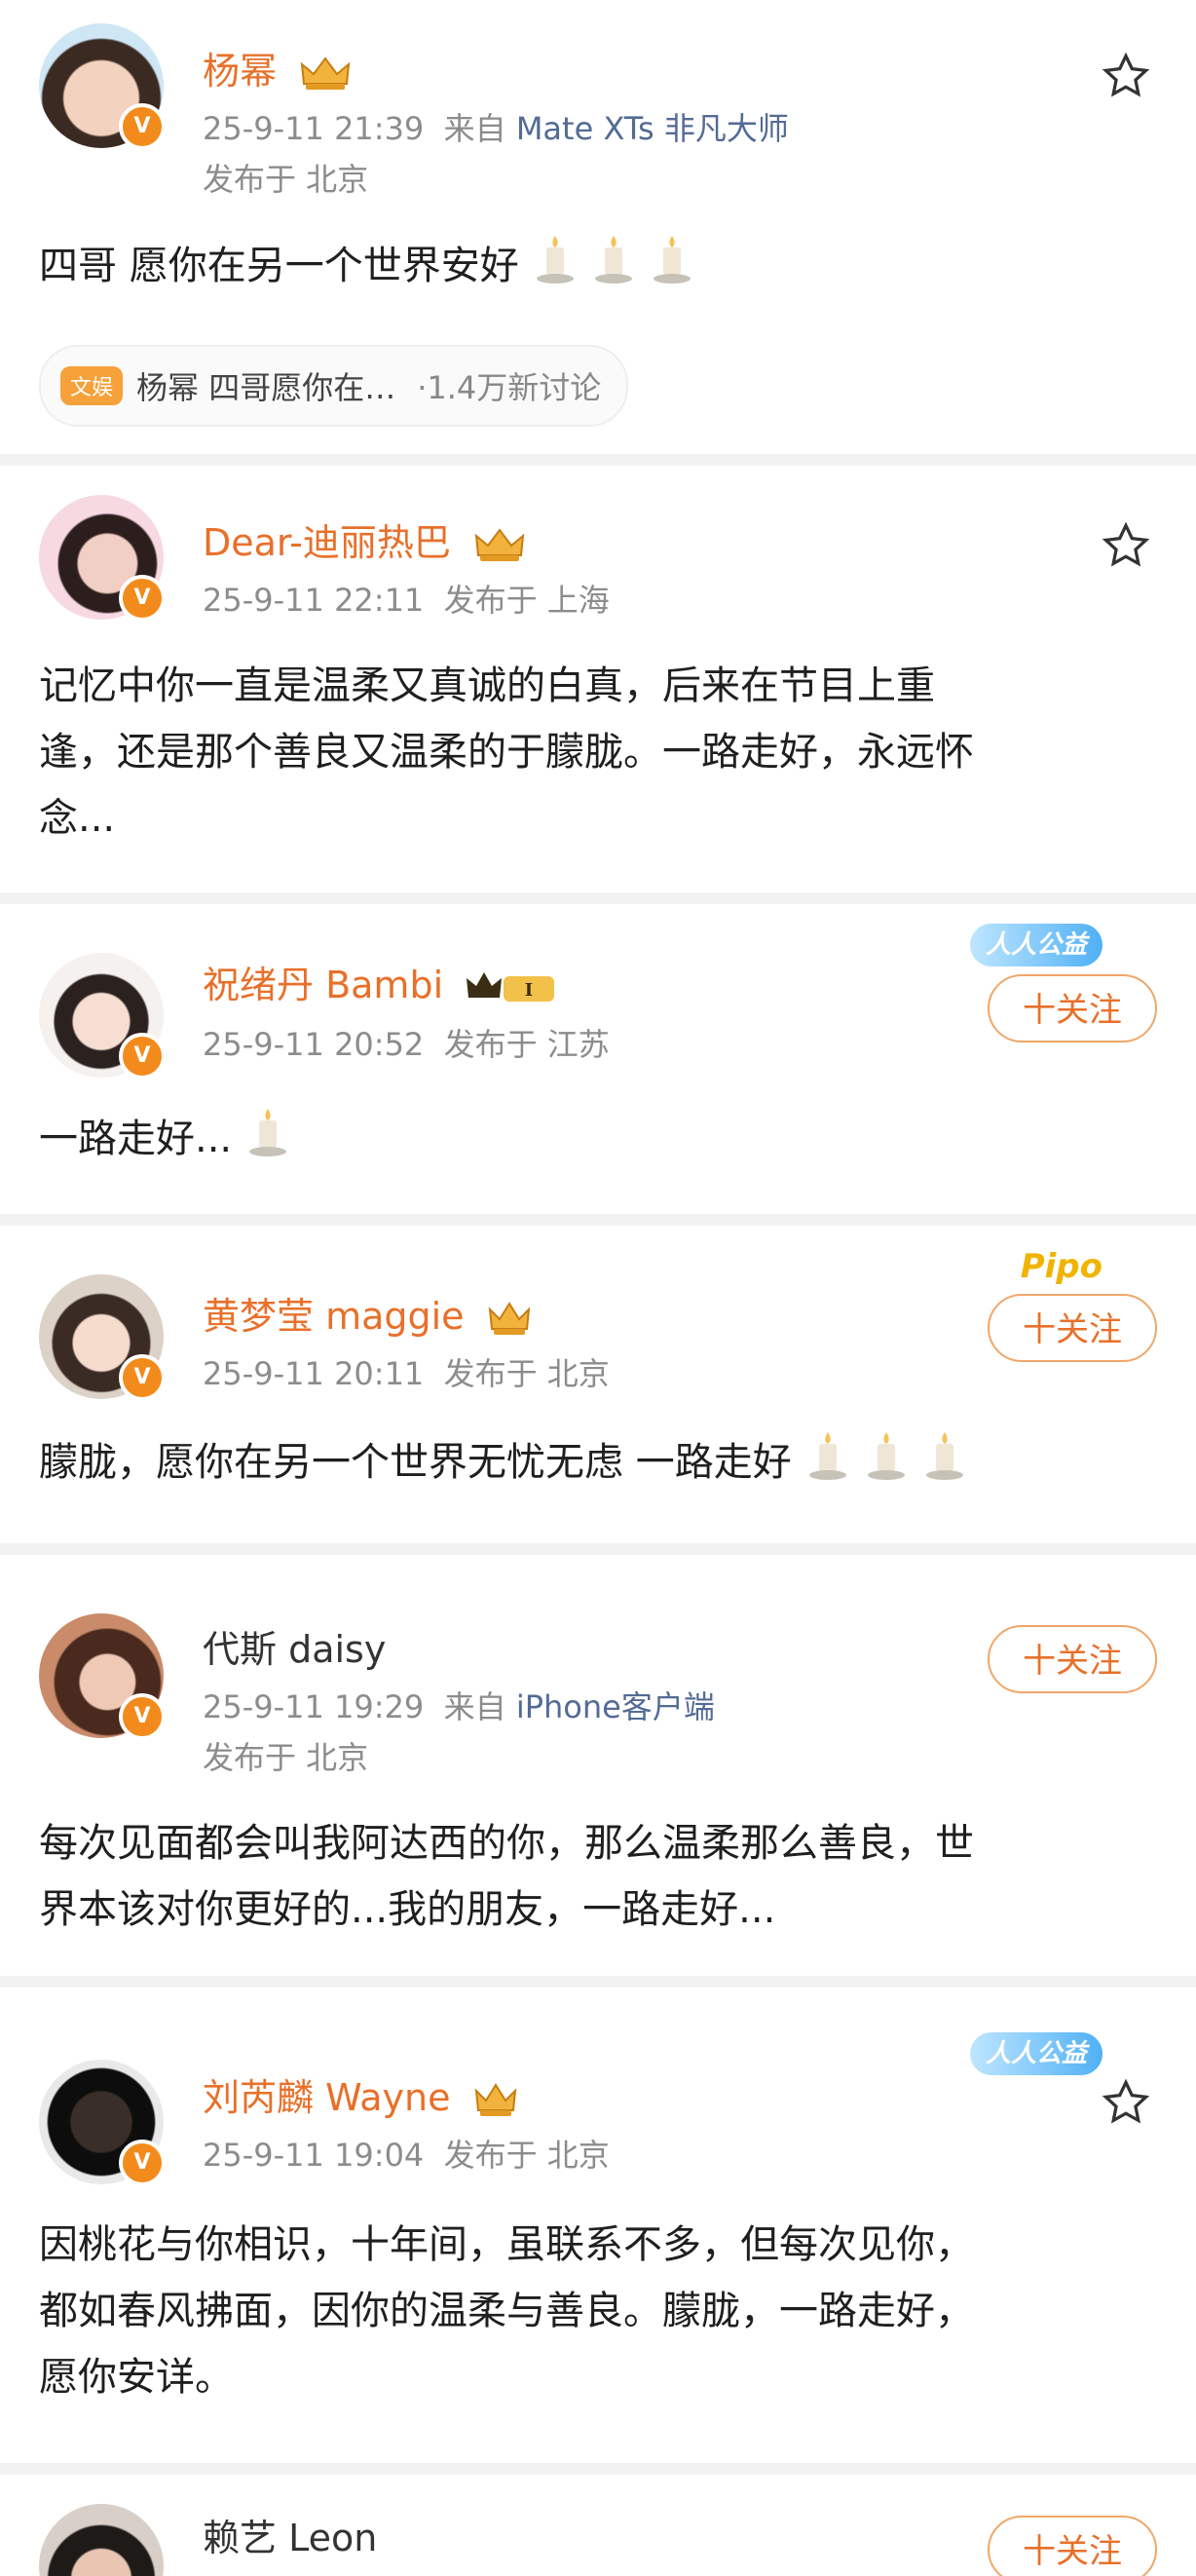 The image size is (1196, 2576). Describe the element at coordinates (101, 2540) in the screenshot. I see `avatar` at that location.